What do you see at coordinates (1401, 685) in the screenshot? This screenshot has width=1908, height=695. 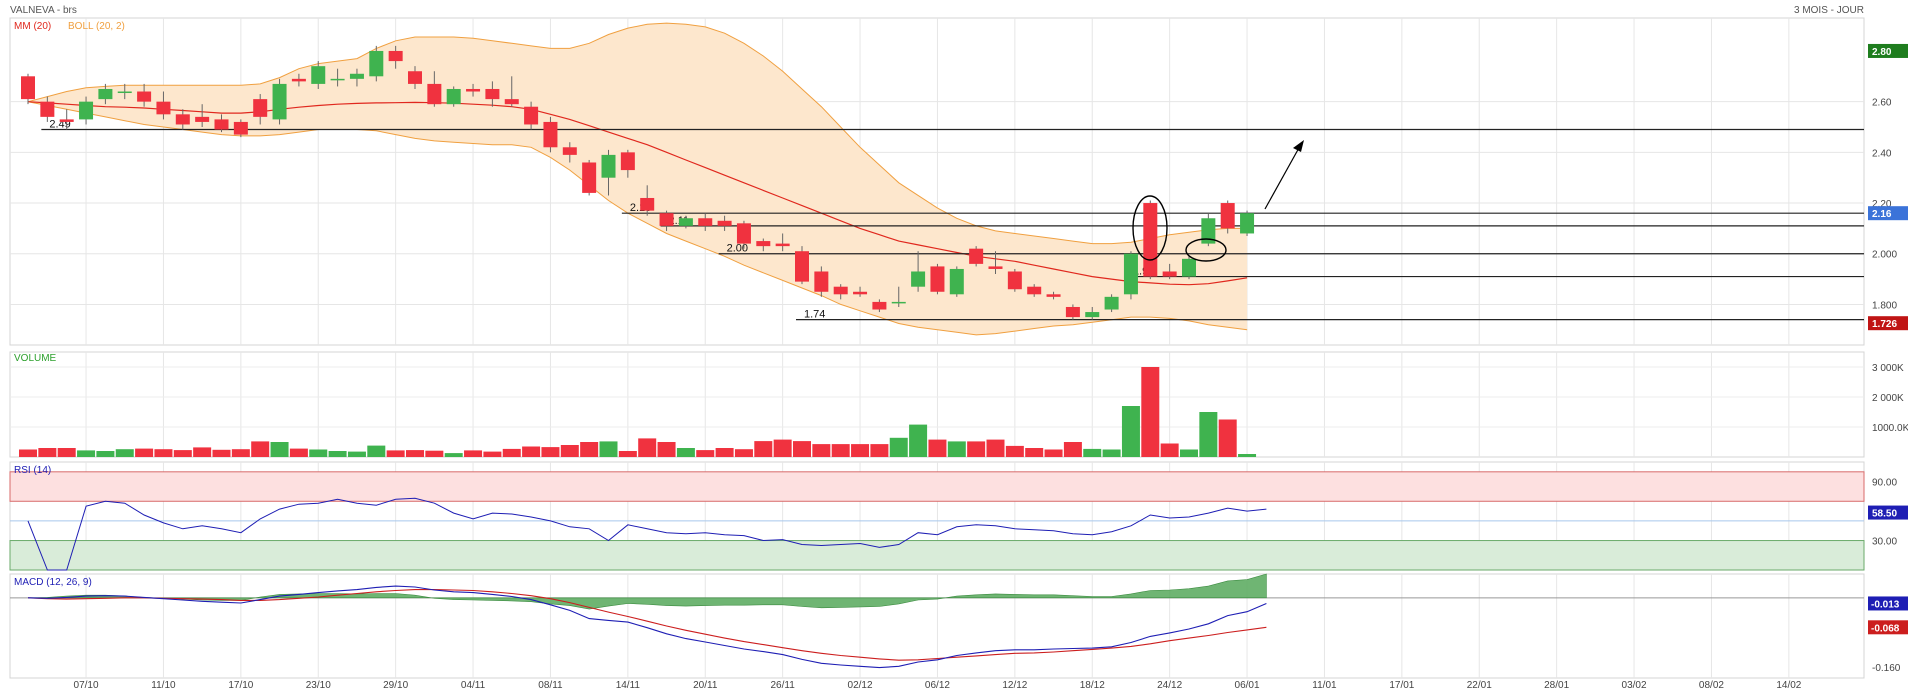 I see `x-tick-label: 17/01` at bounding box center [1401, 685].